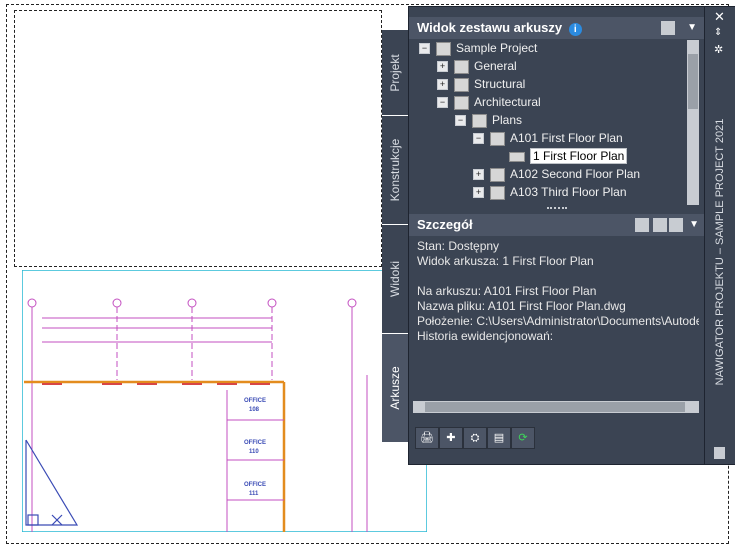  What do you see at coordinates (668, 28) in the screenshot?
I see `sheet-set-tools-icon` at bounding box center [668, 28].